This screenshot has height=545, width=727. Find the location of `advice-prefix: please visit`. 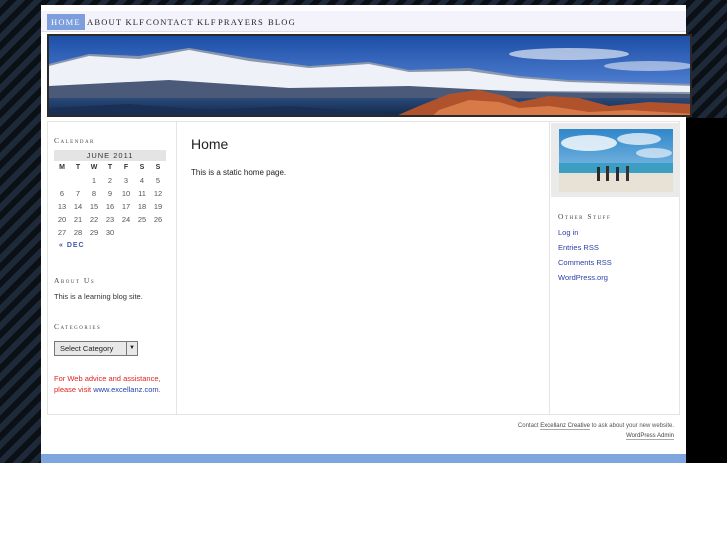

advice-prefix: please visit is located at coordinates (74, 389).